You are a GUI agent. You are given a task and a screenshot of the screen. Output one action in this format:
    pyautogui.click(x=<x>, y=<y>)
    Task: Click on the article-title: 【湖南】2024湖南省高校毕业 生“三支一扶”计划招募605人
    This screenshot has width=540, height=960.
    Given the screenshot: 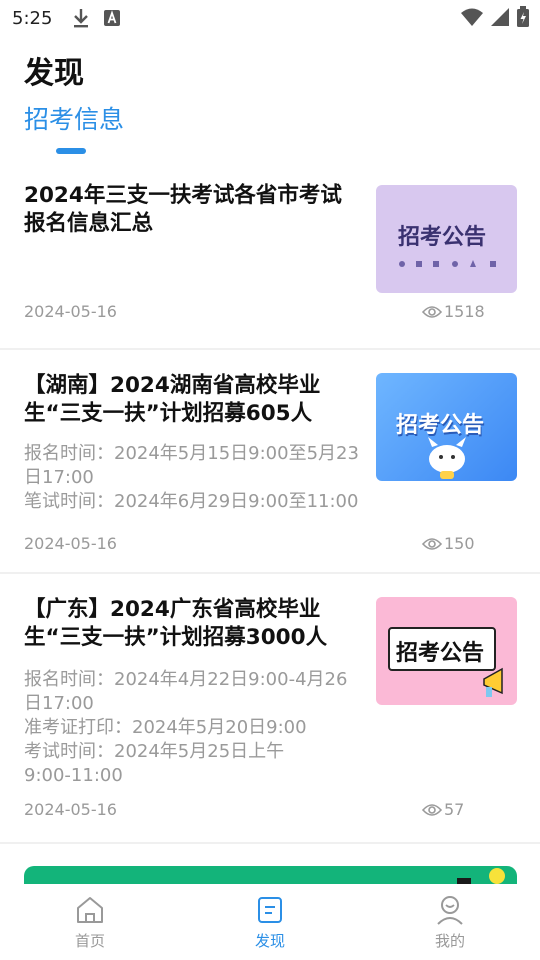 What is the action you would take?
    pyautogui.click(x=197, y=400)
    